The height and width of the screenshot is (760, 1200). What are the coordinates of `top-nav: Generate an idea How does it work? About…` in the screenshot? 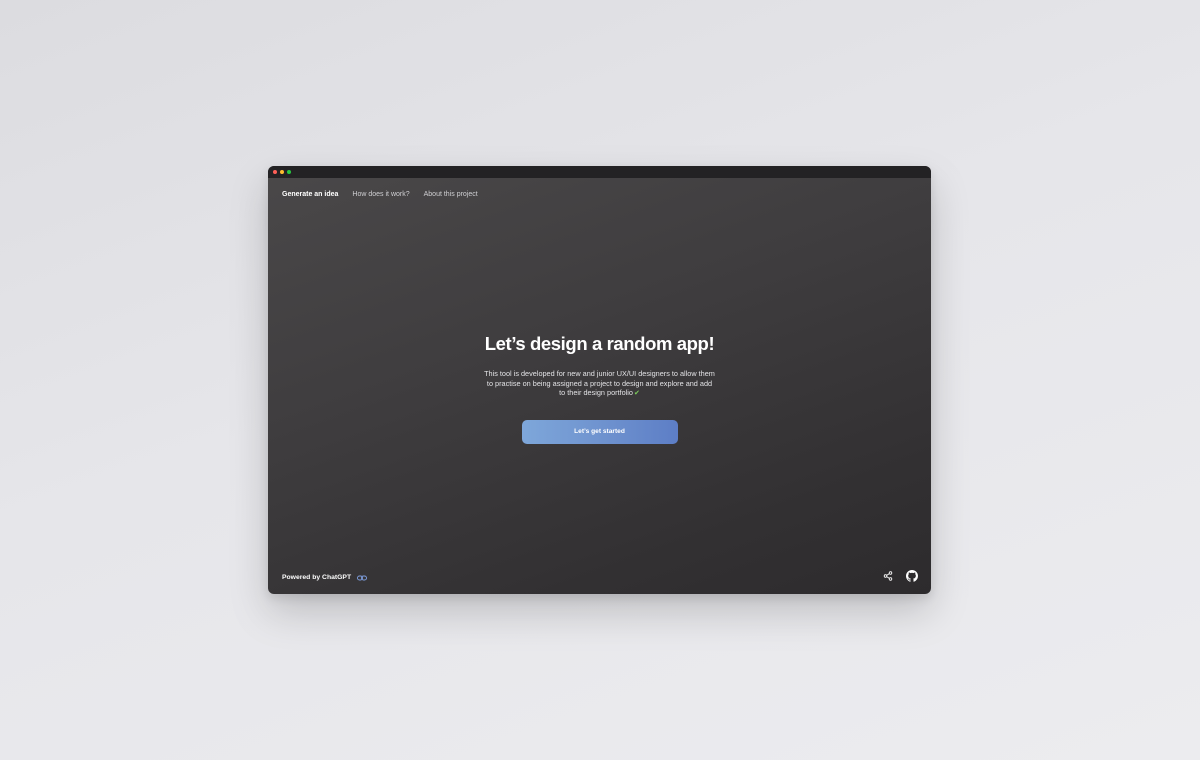 It's located at (380, 194).